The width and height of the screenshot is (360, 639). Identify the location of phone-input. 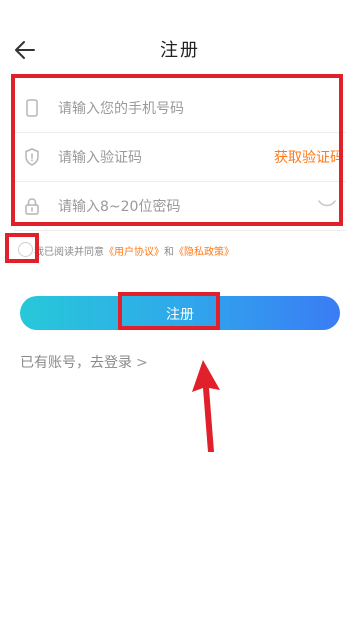
(158, 109).